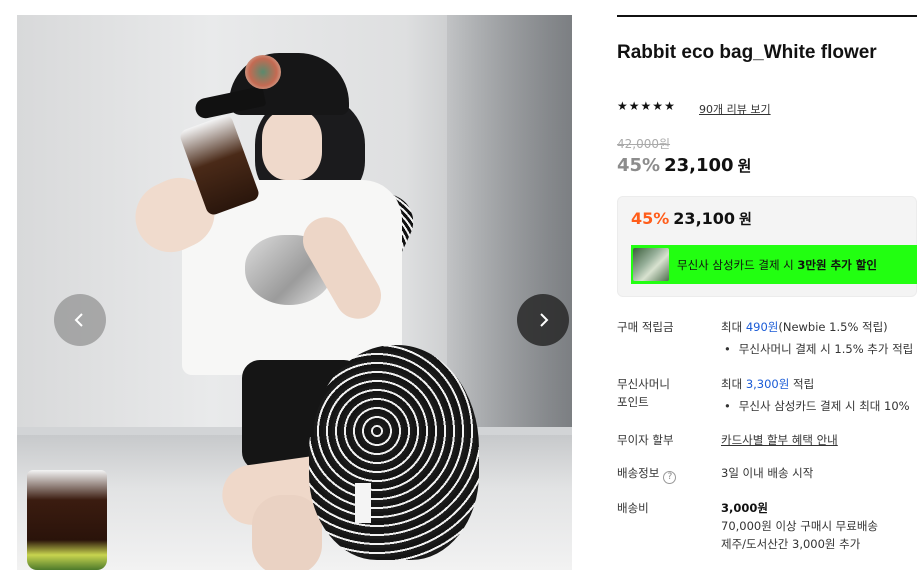 This screenshot has width=917, height=573. What do you see at coordinates (394, 452) in the screenshot?
I see `photo-eco-bag` at bounding box center [394, 452].